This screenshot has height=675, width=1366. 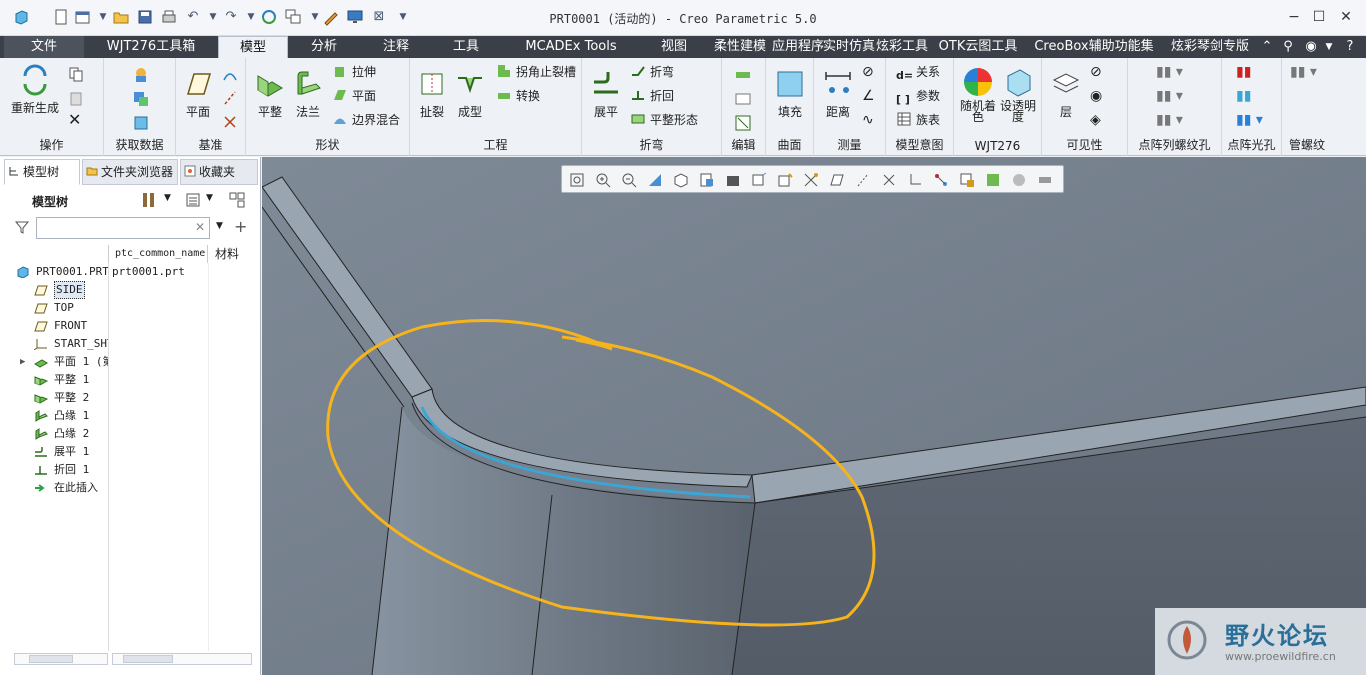 I want to click on regenerate-button: 重新生成, so click(x=35, y=90).